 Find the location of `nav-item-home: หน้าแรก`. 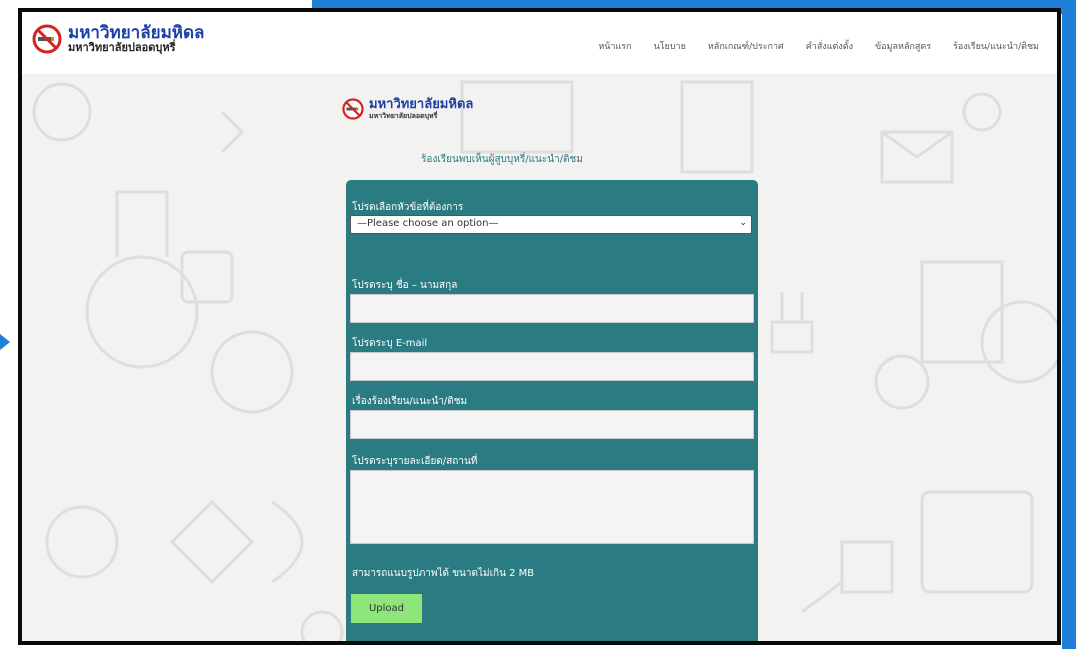

nav-item-home: หน้าแรก is located at coordinates (614, 46).